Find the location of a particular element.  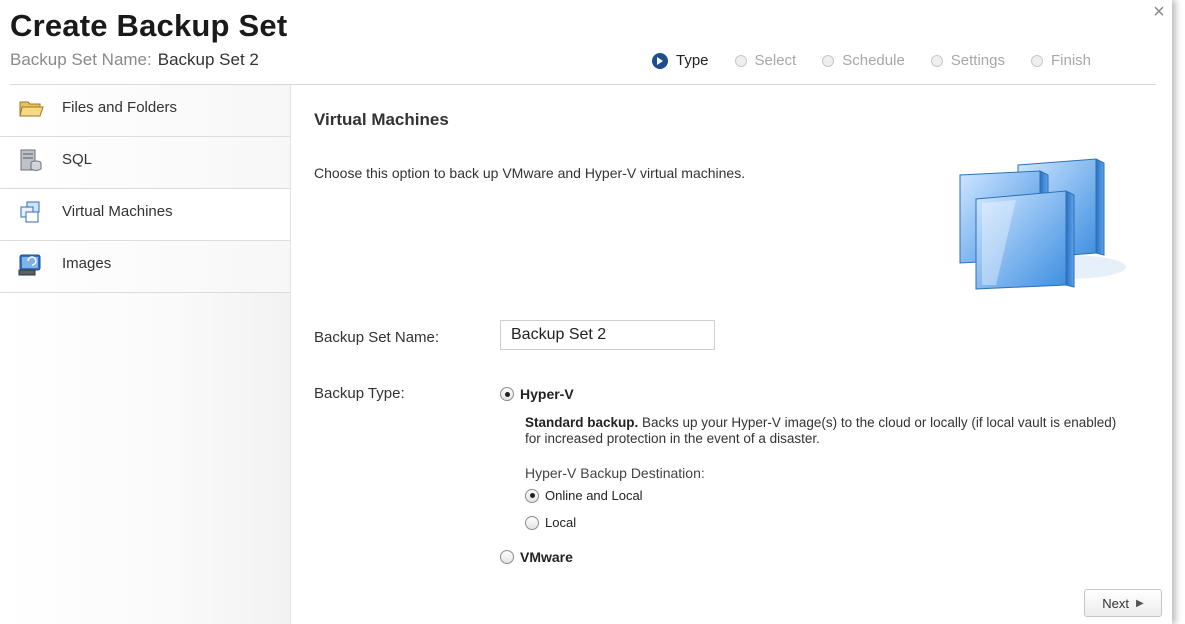

step-schedule: Schedule is located at coordinates (863, 60).